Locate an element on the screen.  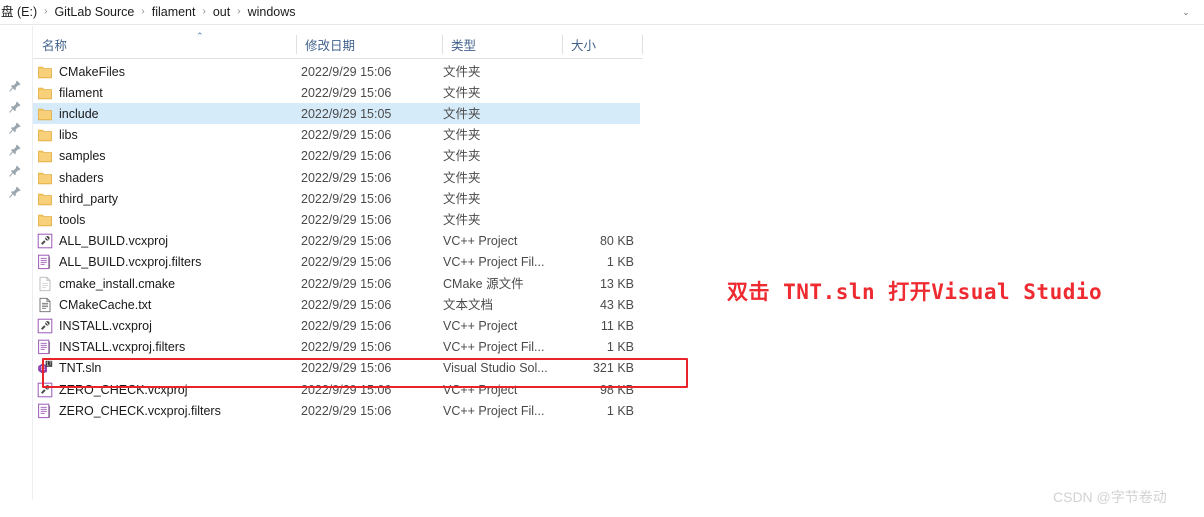
file-name-cell: ALL_BUILD.vcxproj is located at coordinates (102, 241).